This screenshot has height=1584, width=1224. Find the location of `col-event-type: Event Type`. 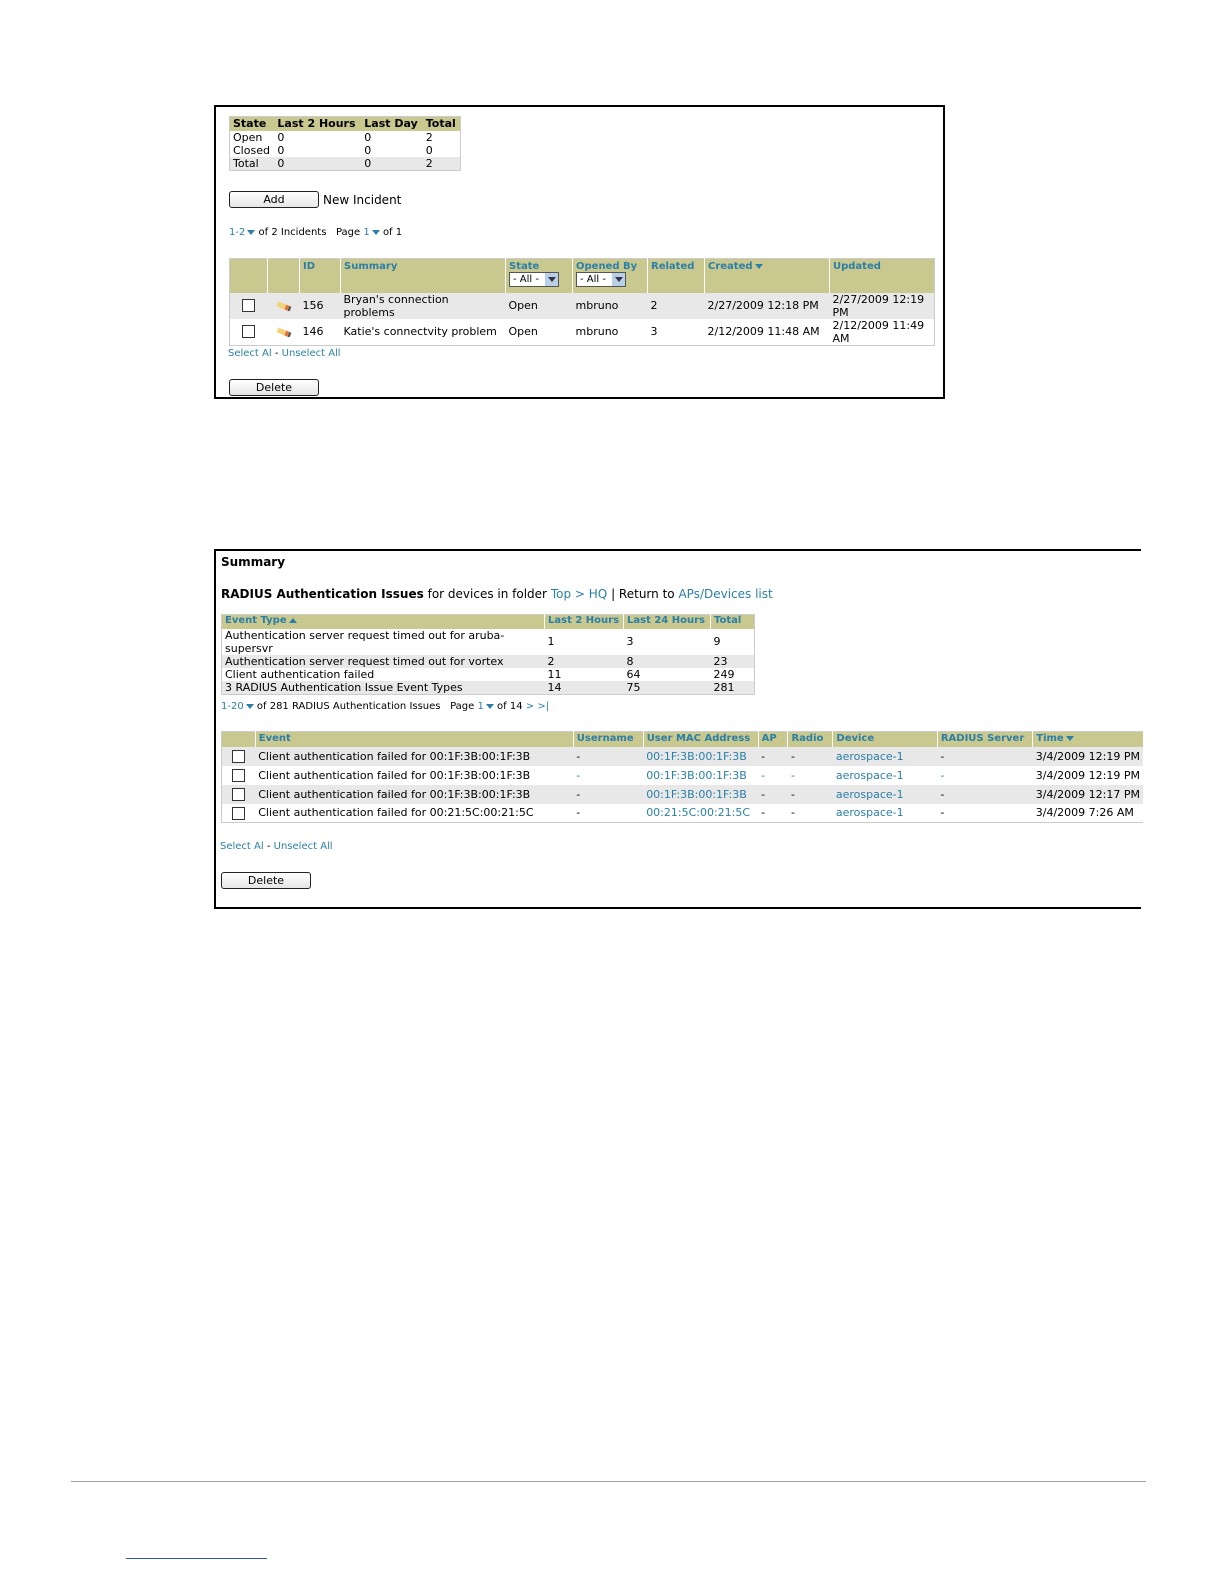

col-event-type: Event Type is located at coordinates (383, 622).